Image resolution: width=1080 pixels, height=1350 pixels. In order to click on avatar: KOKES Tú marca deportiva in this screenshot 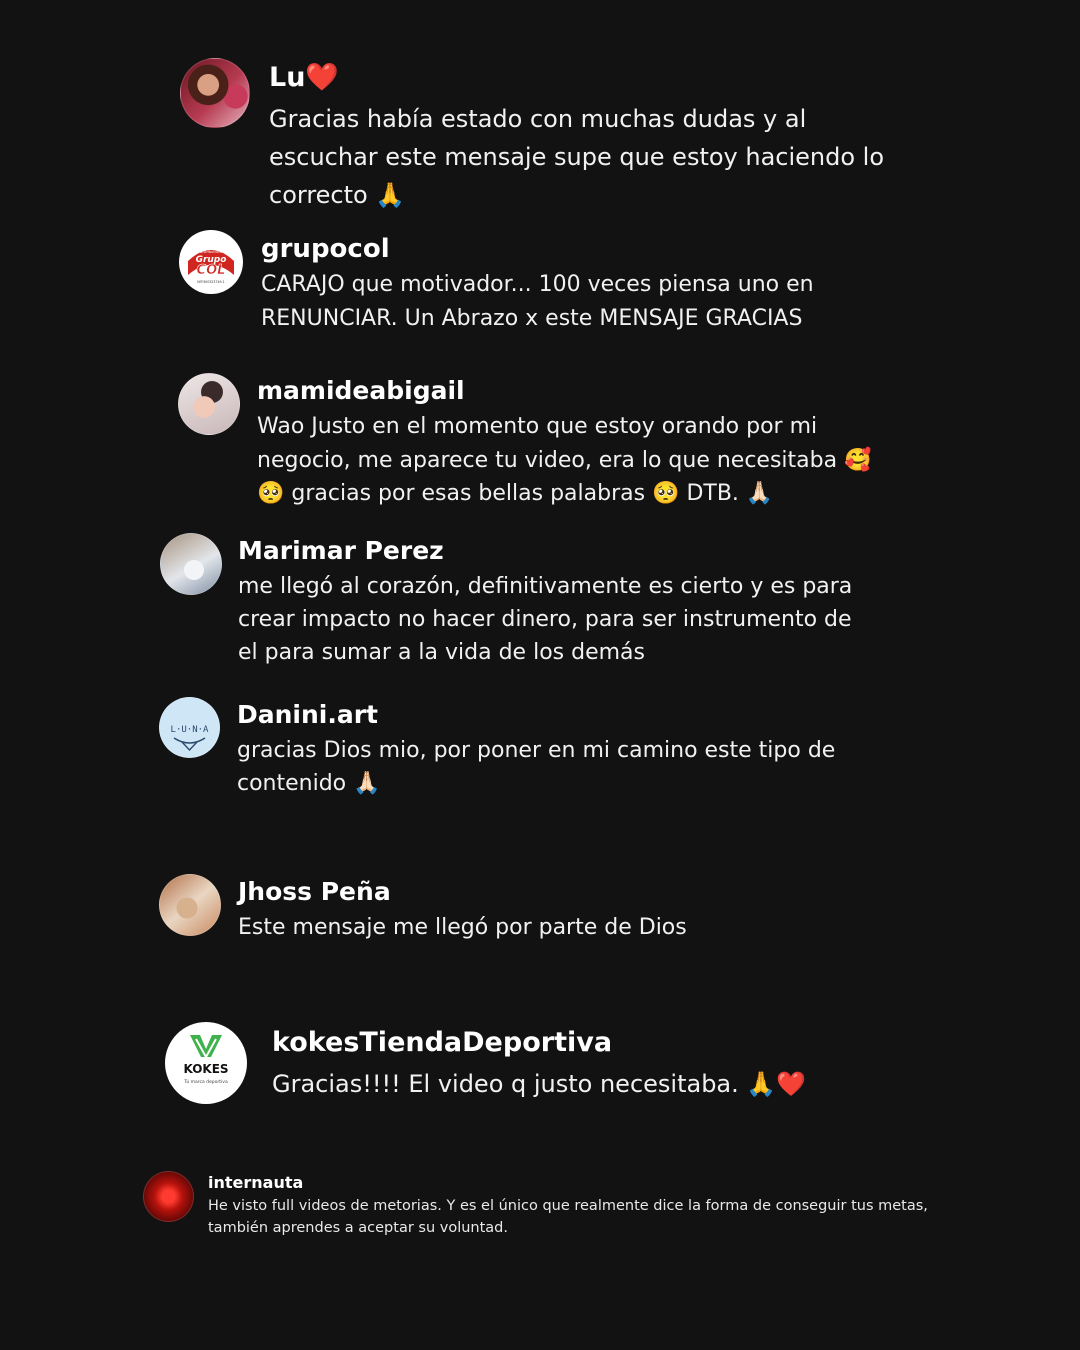, I will do `click(206, 1063)`.